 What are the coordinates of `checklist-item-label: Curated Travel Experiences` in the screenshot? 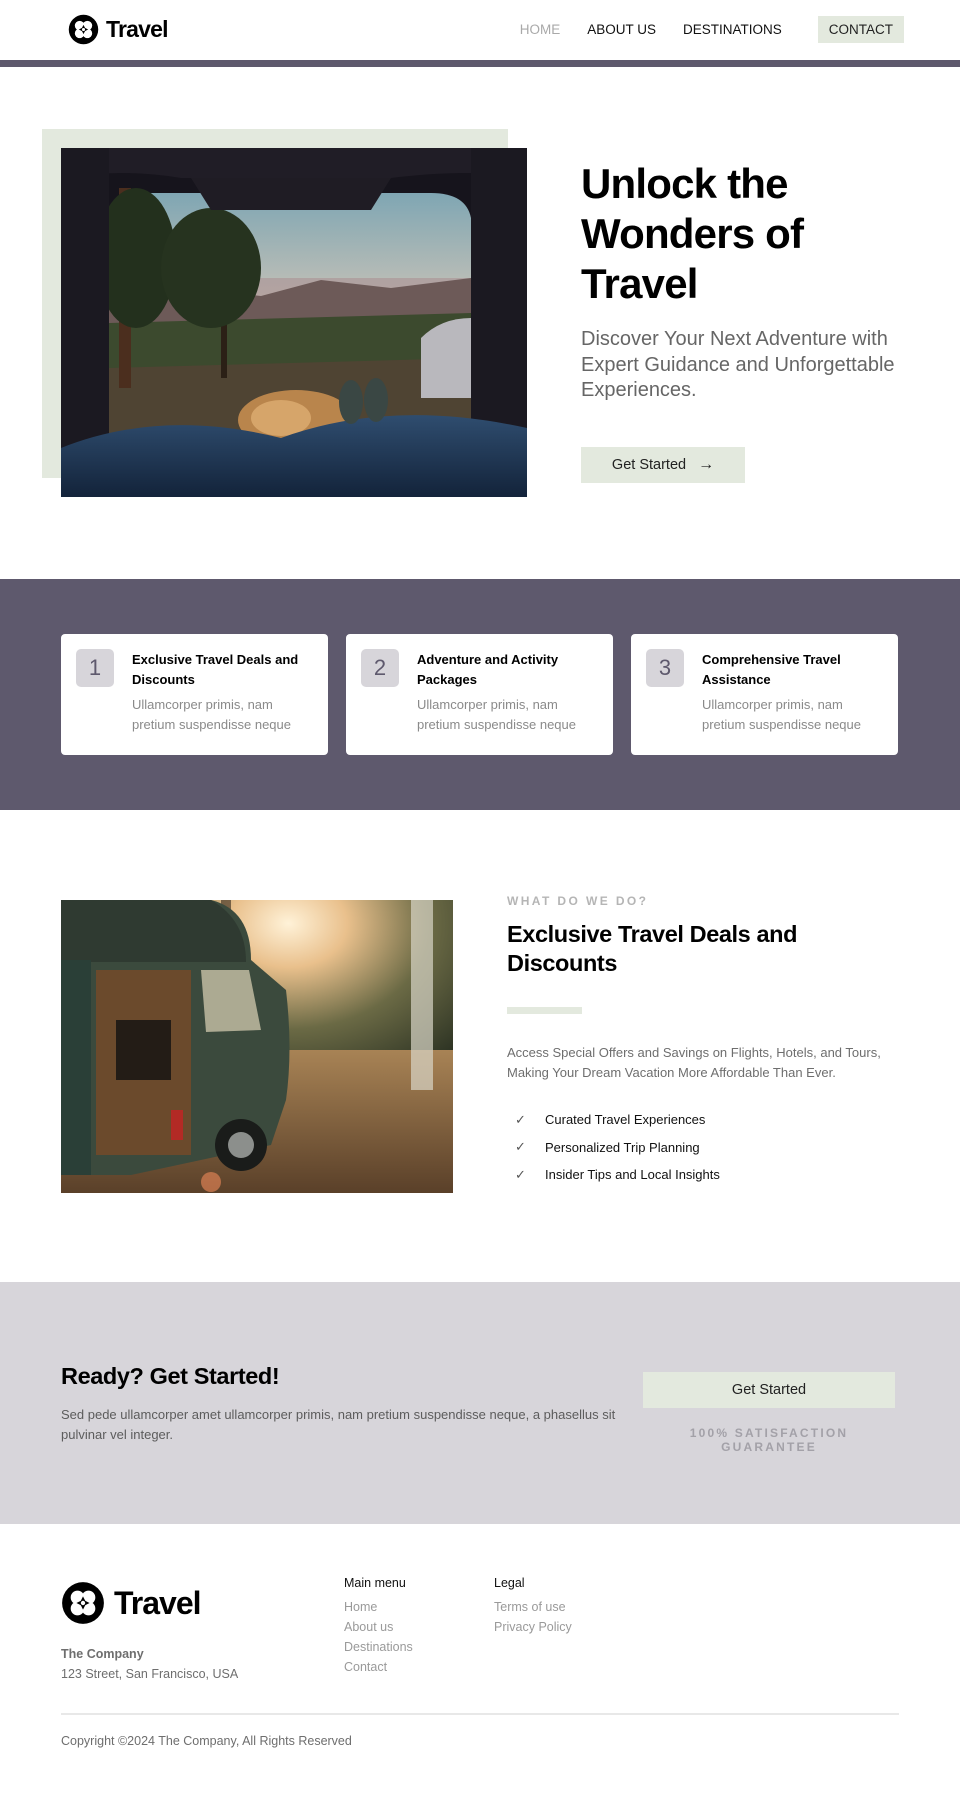 It's located at (625, 1120).